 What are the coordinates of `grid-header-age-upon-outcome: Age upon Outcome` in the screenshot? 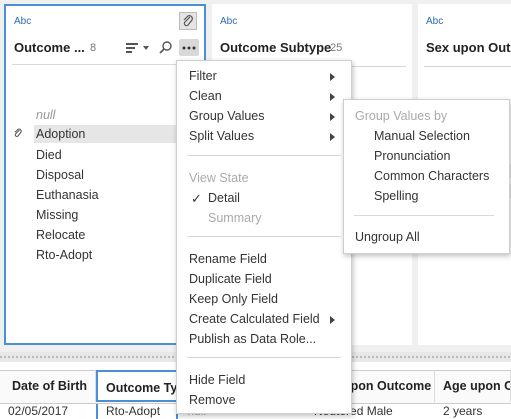 It's located at (473, 386).